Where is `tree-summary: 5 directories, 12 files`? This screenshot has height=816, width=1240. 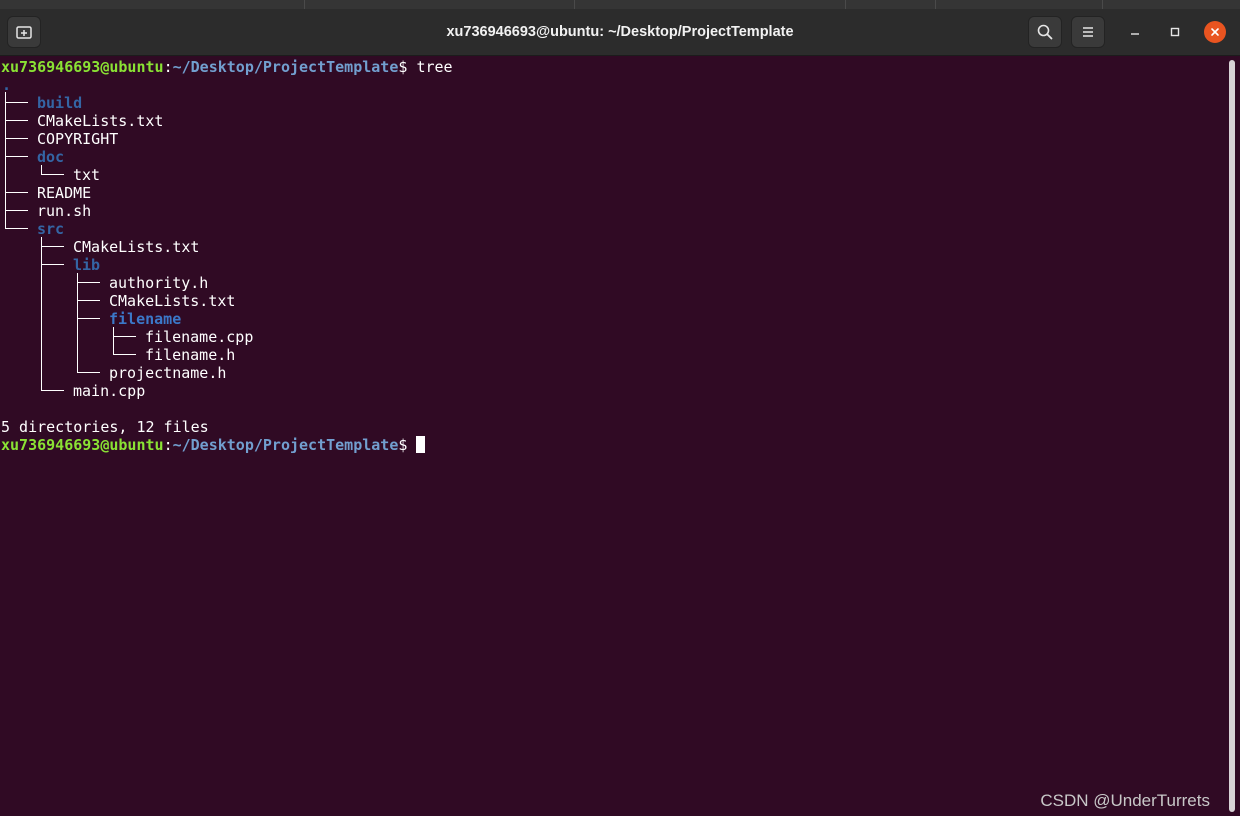
tree-summary: 5 directories, 12 files is located at coordinates (105, 427).